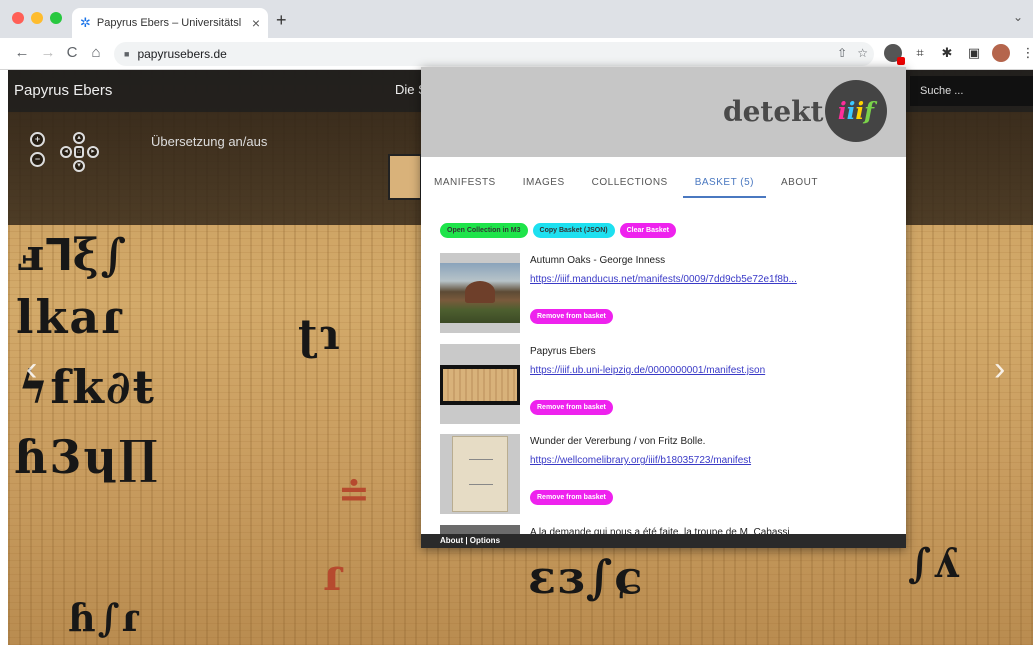 The image size is (1033, 645). I want to click on share-icon: ⇧, so click(842, 53).